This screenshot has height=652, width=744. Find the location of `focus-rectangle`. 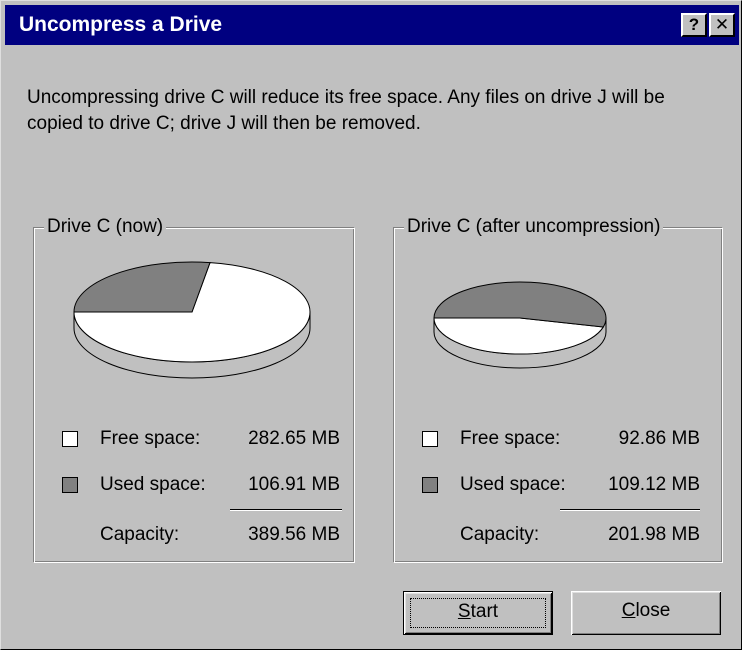

focus-rectangle is located at coordinates (478, 613).